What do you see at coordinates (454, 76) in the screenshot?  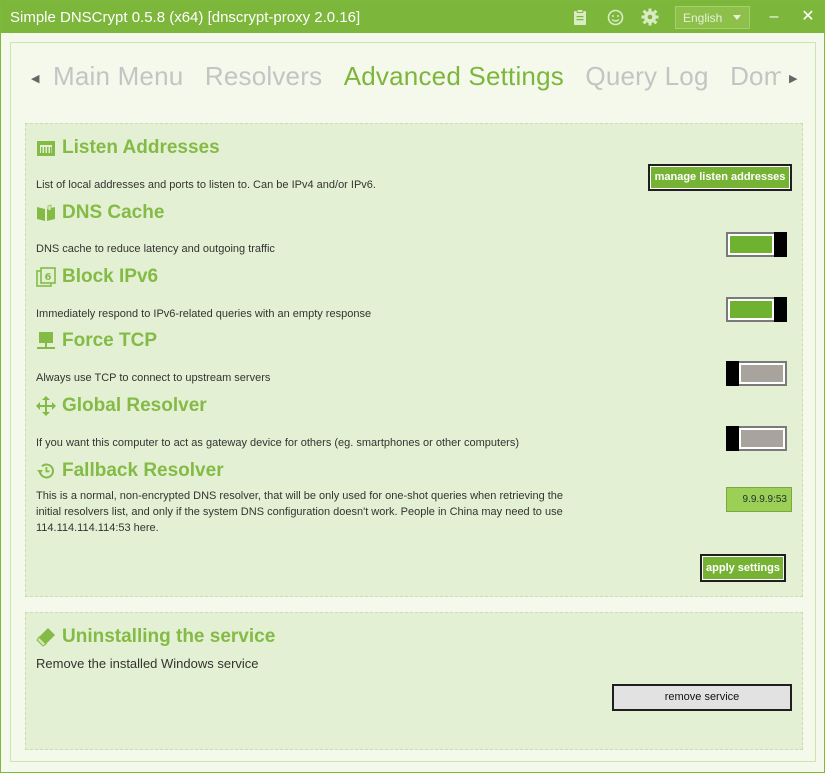 I see `tab-advanced-settings: Advanced Settings` at bounding box center [454, 76].